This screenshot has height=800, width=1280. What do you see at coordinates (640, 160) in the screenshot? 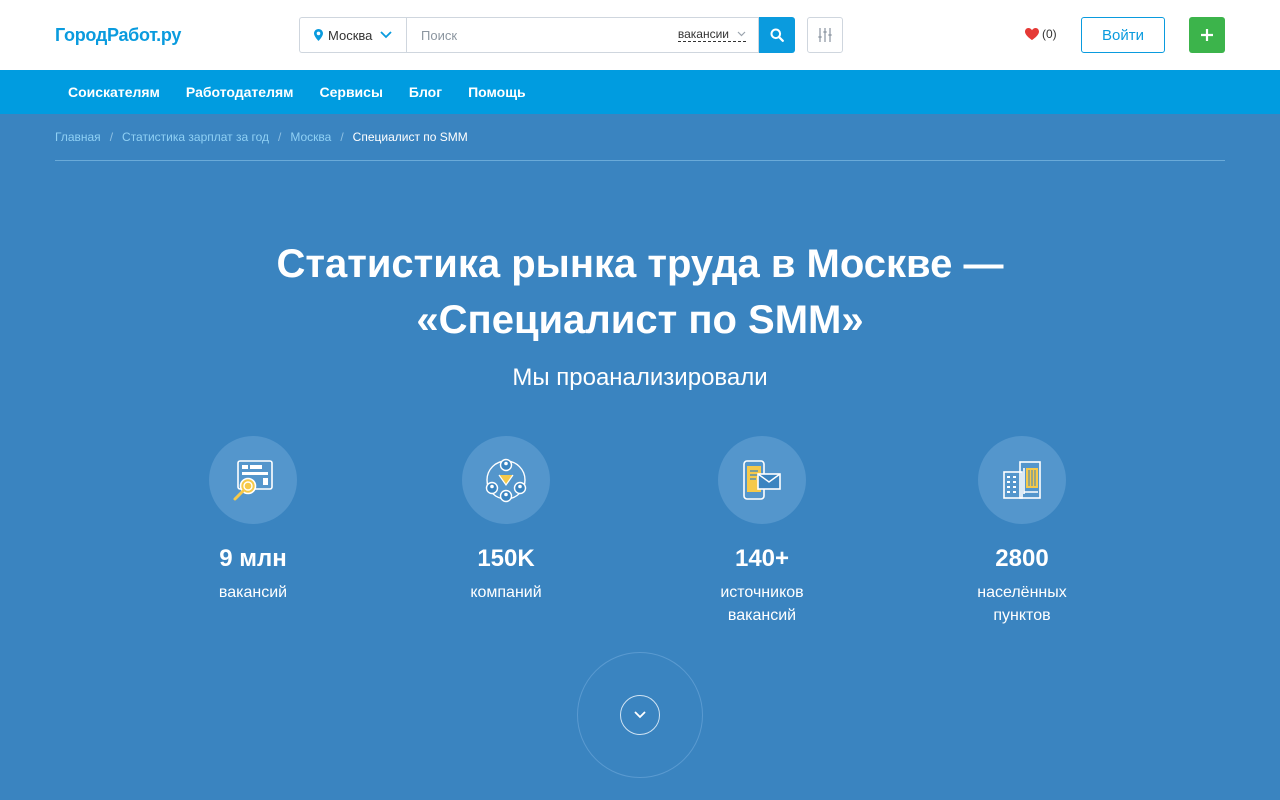
I see `breadcrumb-divider` at bounding box center [640, 160].